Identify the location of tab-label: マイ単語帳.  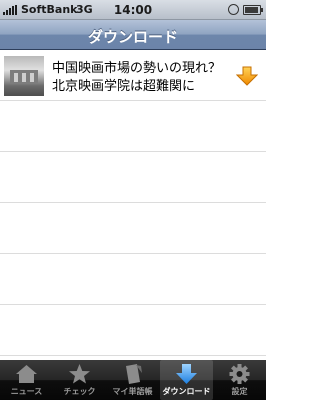
(132, 391).